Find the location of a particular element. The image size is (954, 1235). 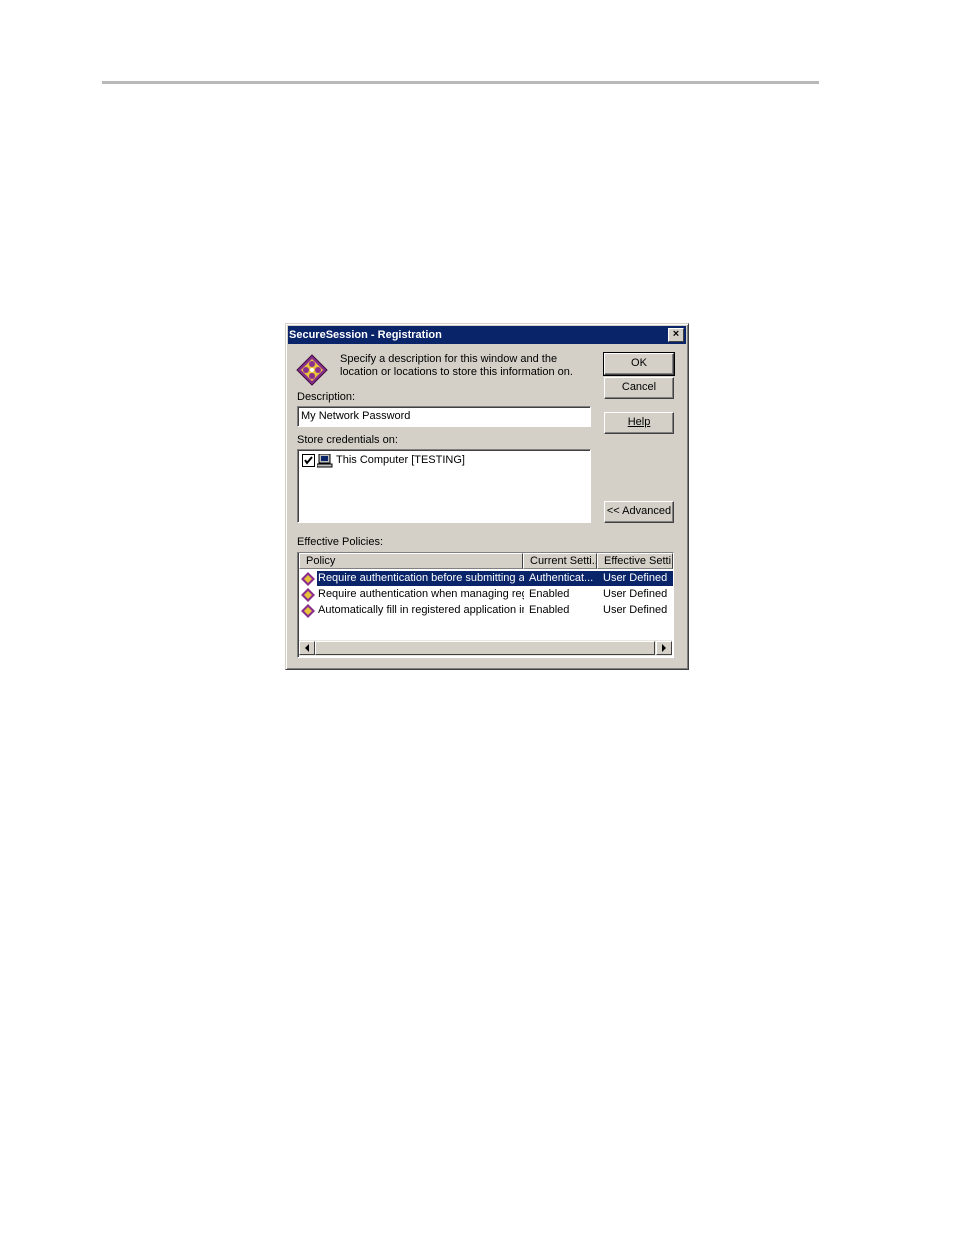

description-input: My Network Password is located at coordinates (444, 416).